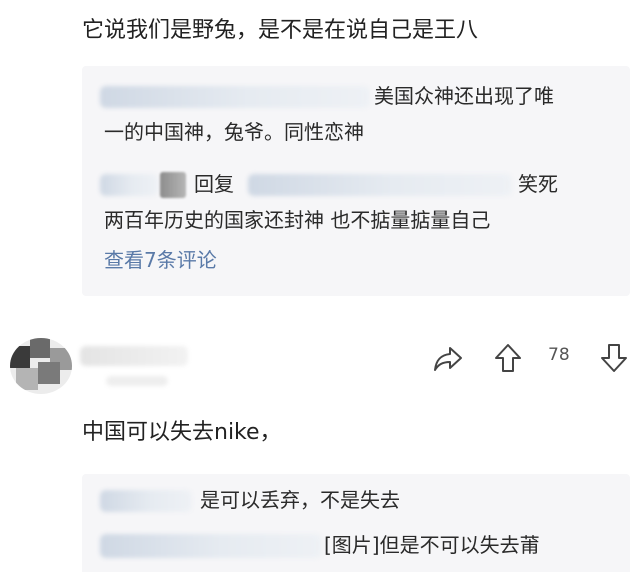 The width and height of the screenshot is (640, 572). Describe the element at coordinates (173, 185) in the screenshot. I see `user-badge-icon` at that location.